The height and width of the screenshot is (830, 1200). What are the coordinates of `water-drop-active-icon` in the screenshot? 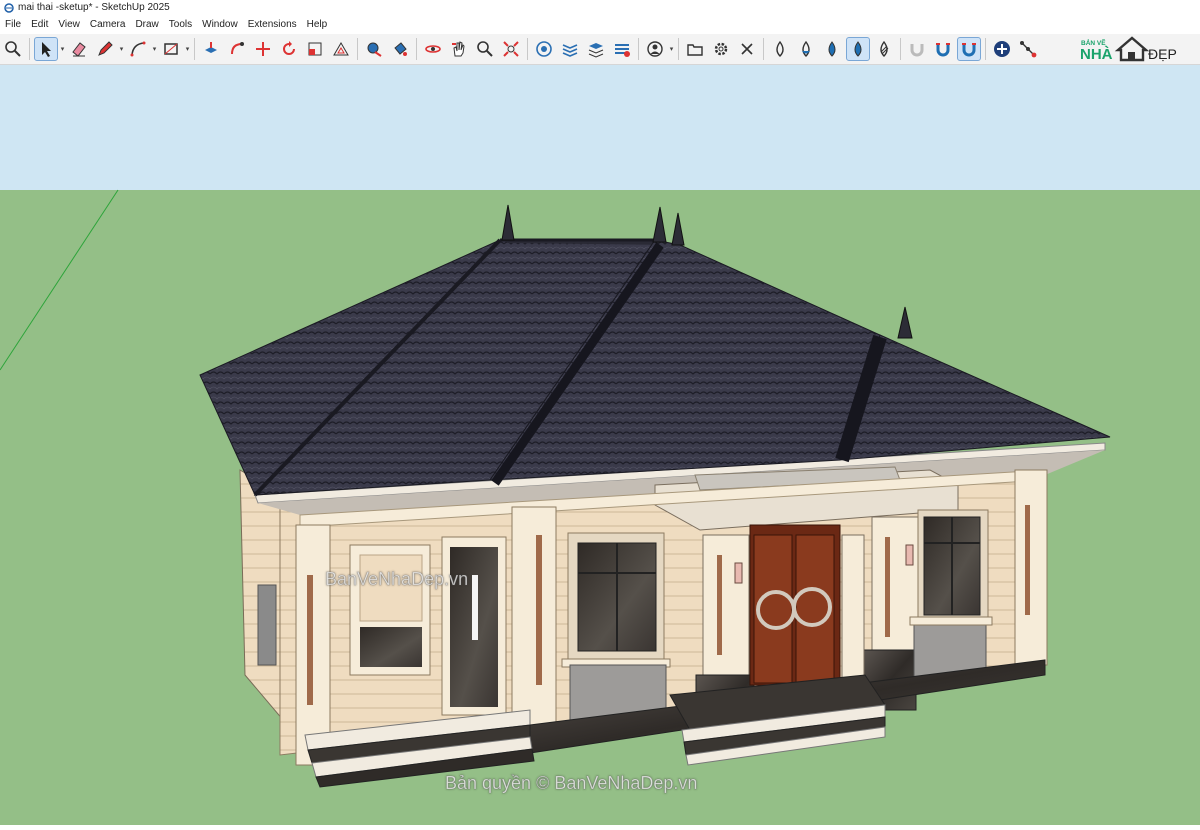 It's located at (858, 49).